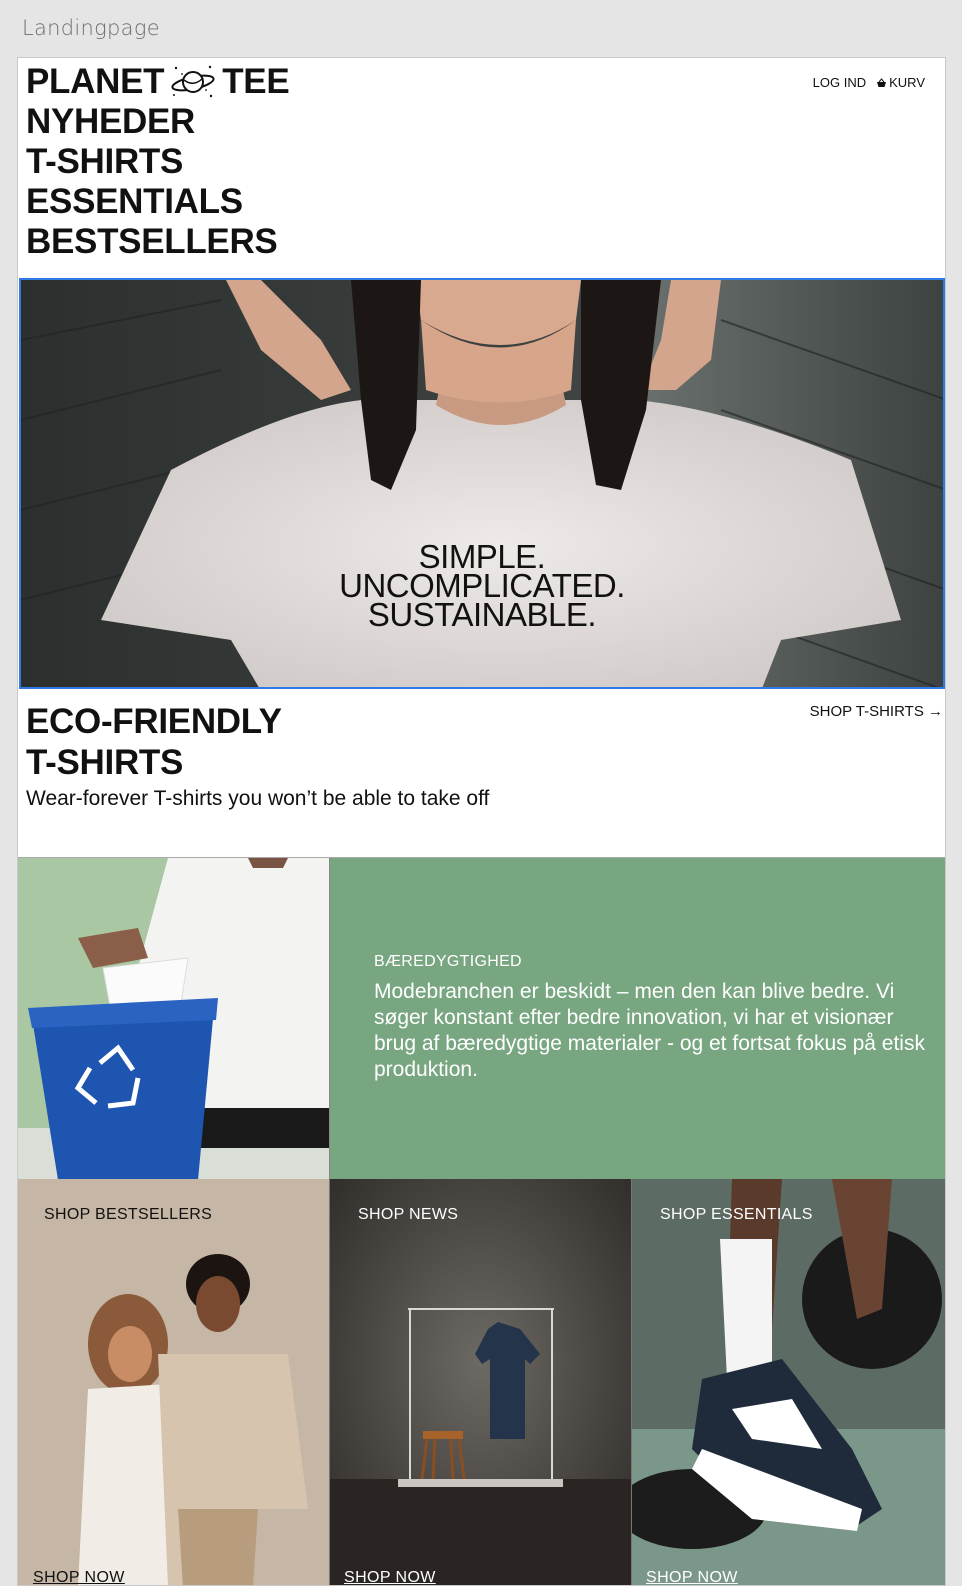 This screenshot has height=1586, width=962. I want to click on tile-news: SHOP NEWS SHOP NOW, so click(480, 1382).